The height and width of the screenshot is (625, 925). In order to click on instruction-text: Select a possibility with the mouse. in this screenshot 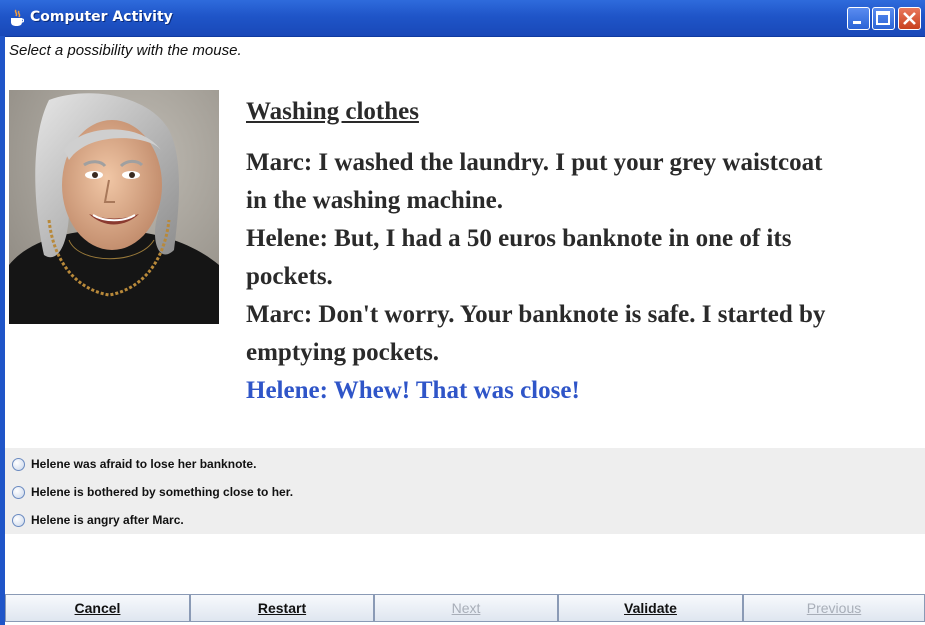, I will do `click(125, 50)`.